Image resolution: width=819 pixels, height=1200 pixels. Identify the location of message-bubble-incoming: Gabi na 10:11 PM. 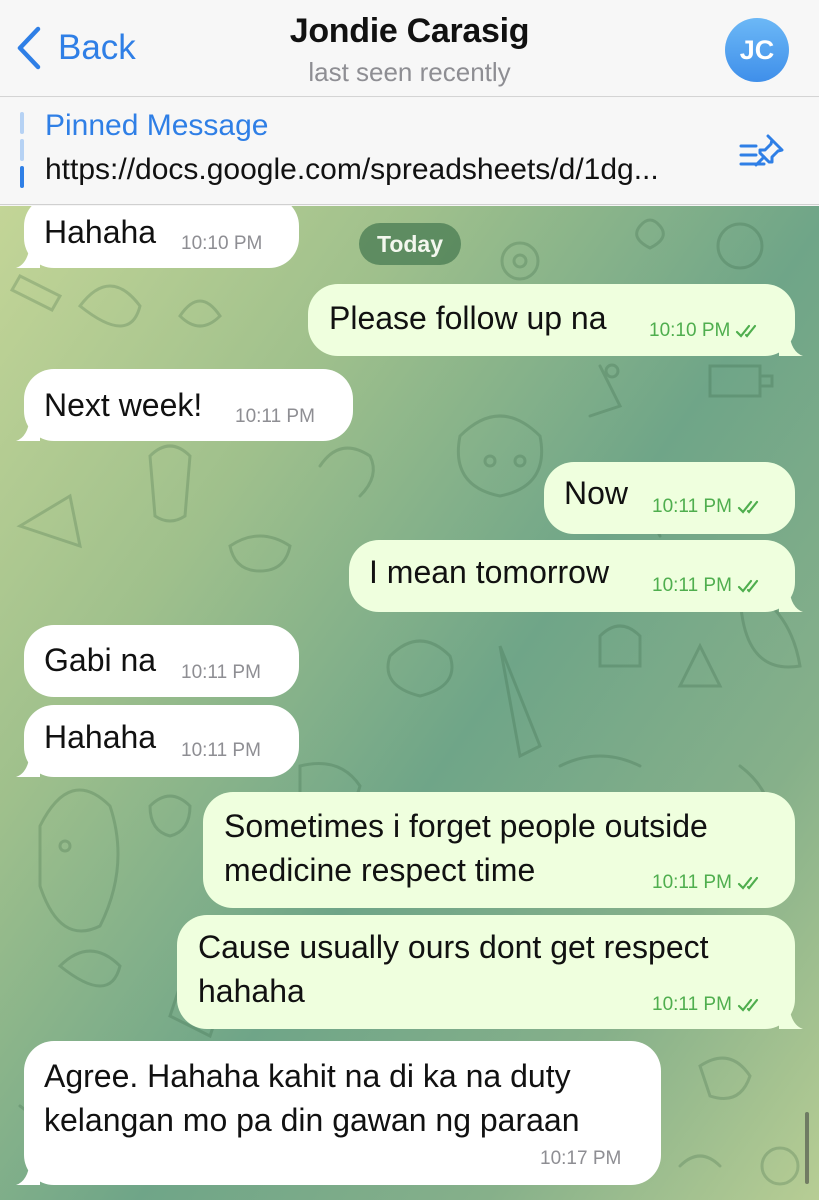
(161, 661).